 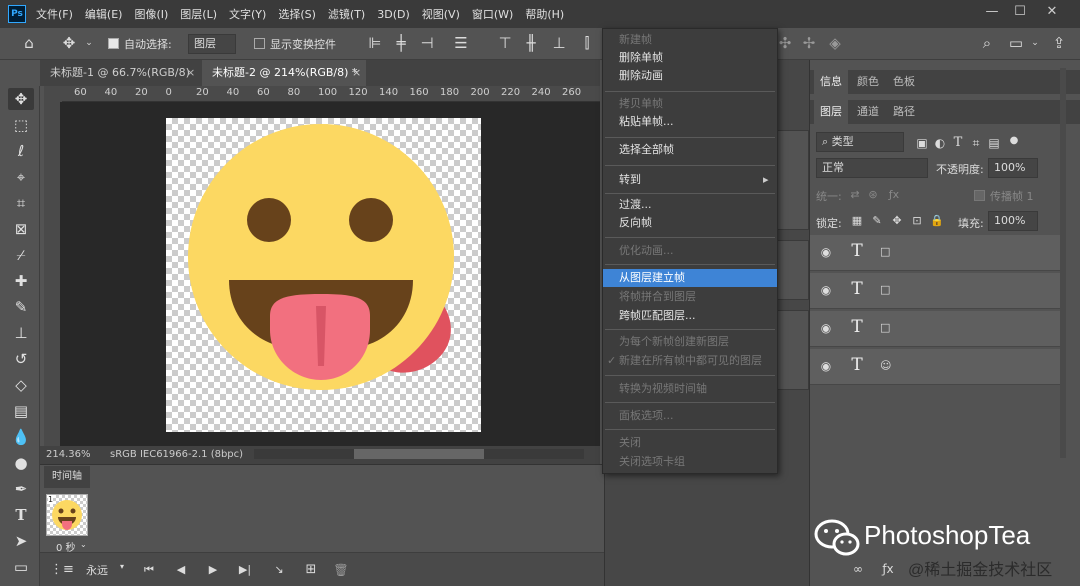 I want to click on animation-frame-1: 1, so click(x=67, y=515).